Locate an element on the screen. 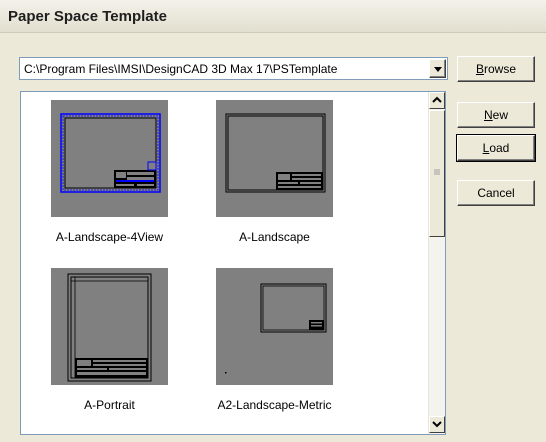  scroll-up-button is located at coordinates (437, 100).